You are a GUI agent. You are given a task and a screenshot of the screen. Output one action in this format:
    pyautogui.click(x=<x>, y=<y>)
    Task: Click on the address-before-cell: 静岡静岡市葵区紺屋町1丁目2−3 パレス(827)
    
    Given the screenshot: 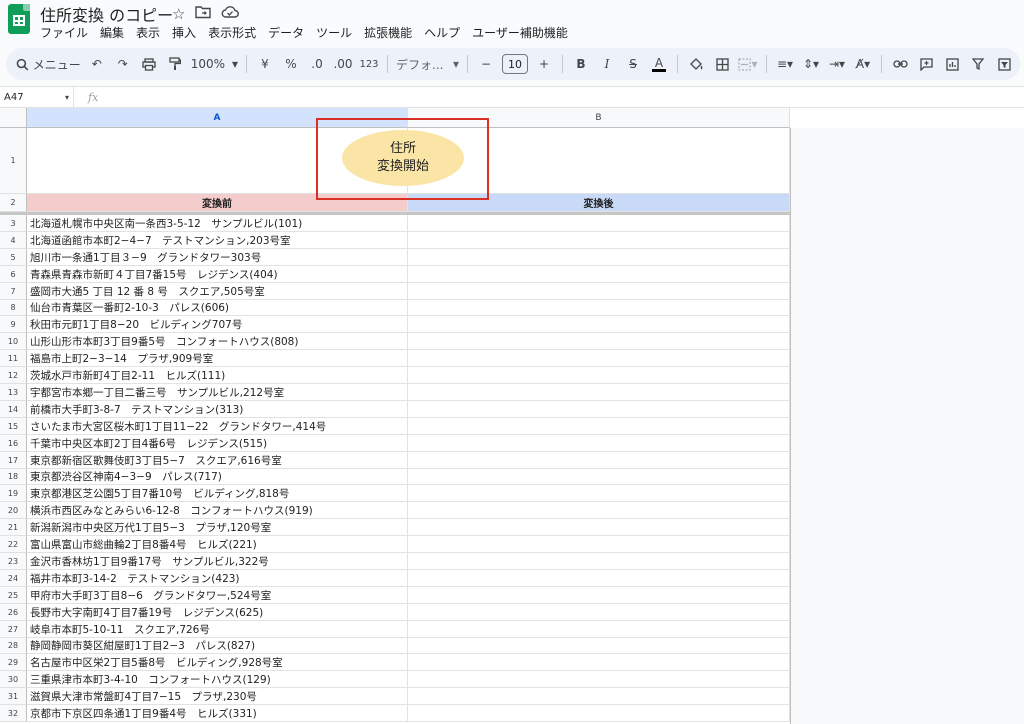 What is the action you would take?
    pyautogui.click(x=217, y=646)
    